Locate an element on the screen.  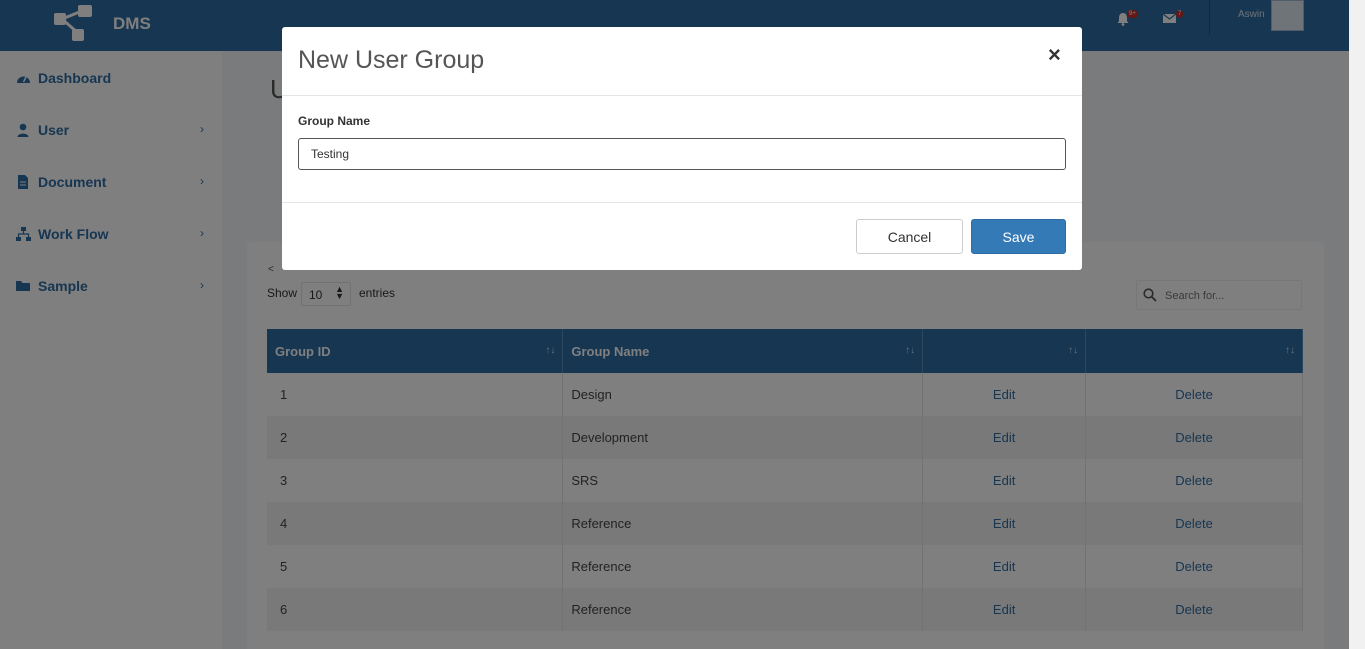
close-icon: × is located at coordinates (1054, 55).